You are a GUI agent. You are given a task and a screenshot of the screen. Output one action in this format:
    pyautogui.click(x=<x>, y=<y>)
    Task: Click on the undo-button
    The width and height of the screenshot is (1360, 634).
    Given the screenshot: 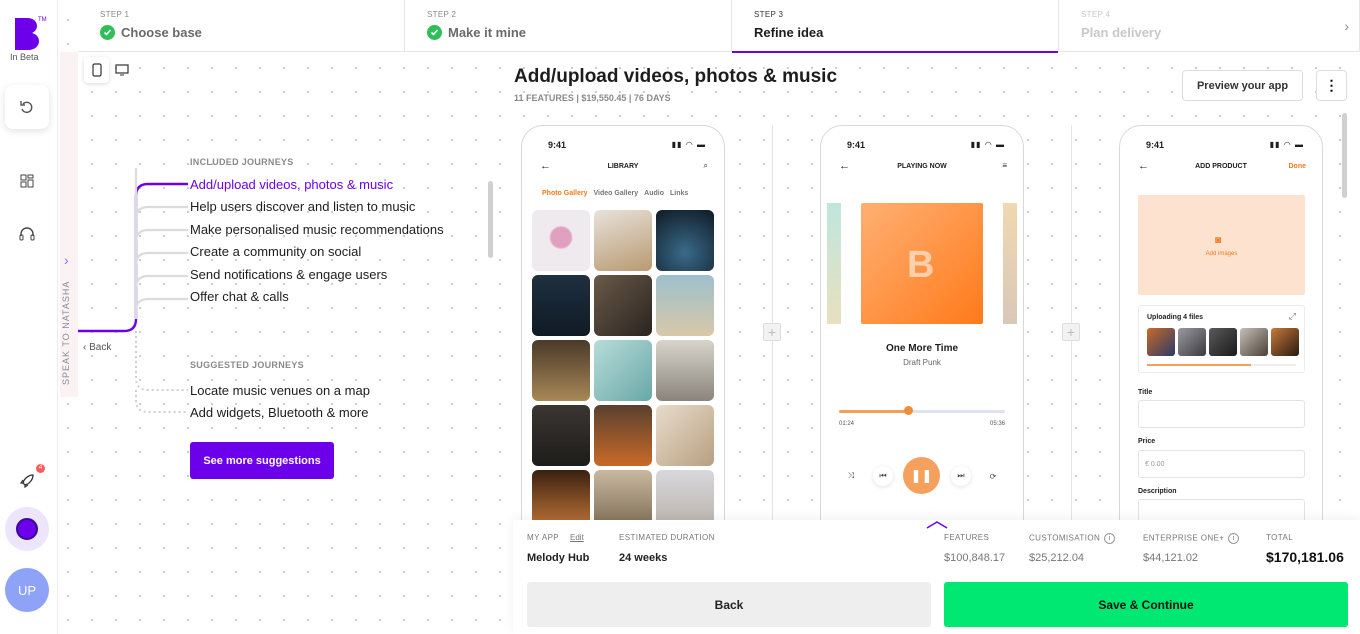 What is the action you would take?
    pyautogui.click(x=27, y=107)
    